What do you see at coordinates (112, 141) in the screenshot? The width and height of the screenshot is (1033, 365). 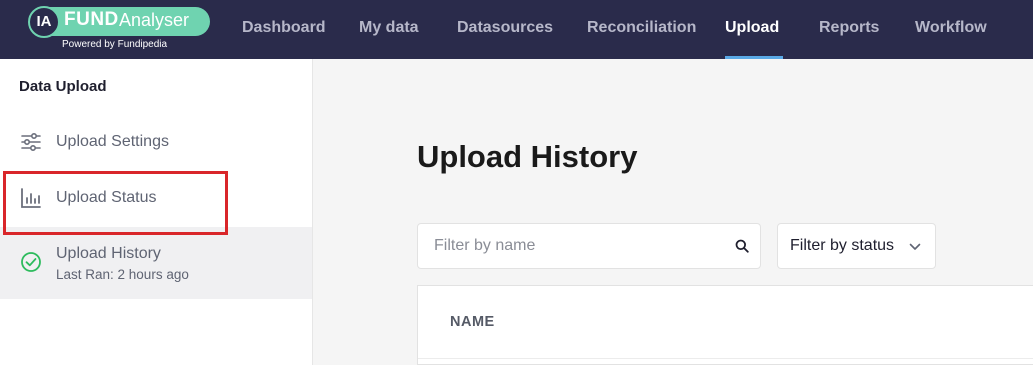 I see `sidebar-item-label: Upload Settings` at bounding box center [112, 141].